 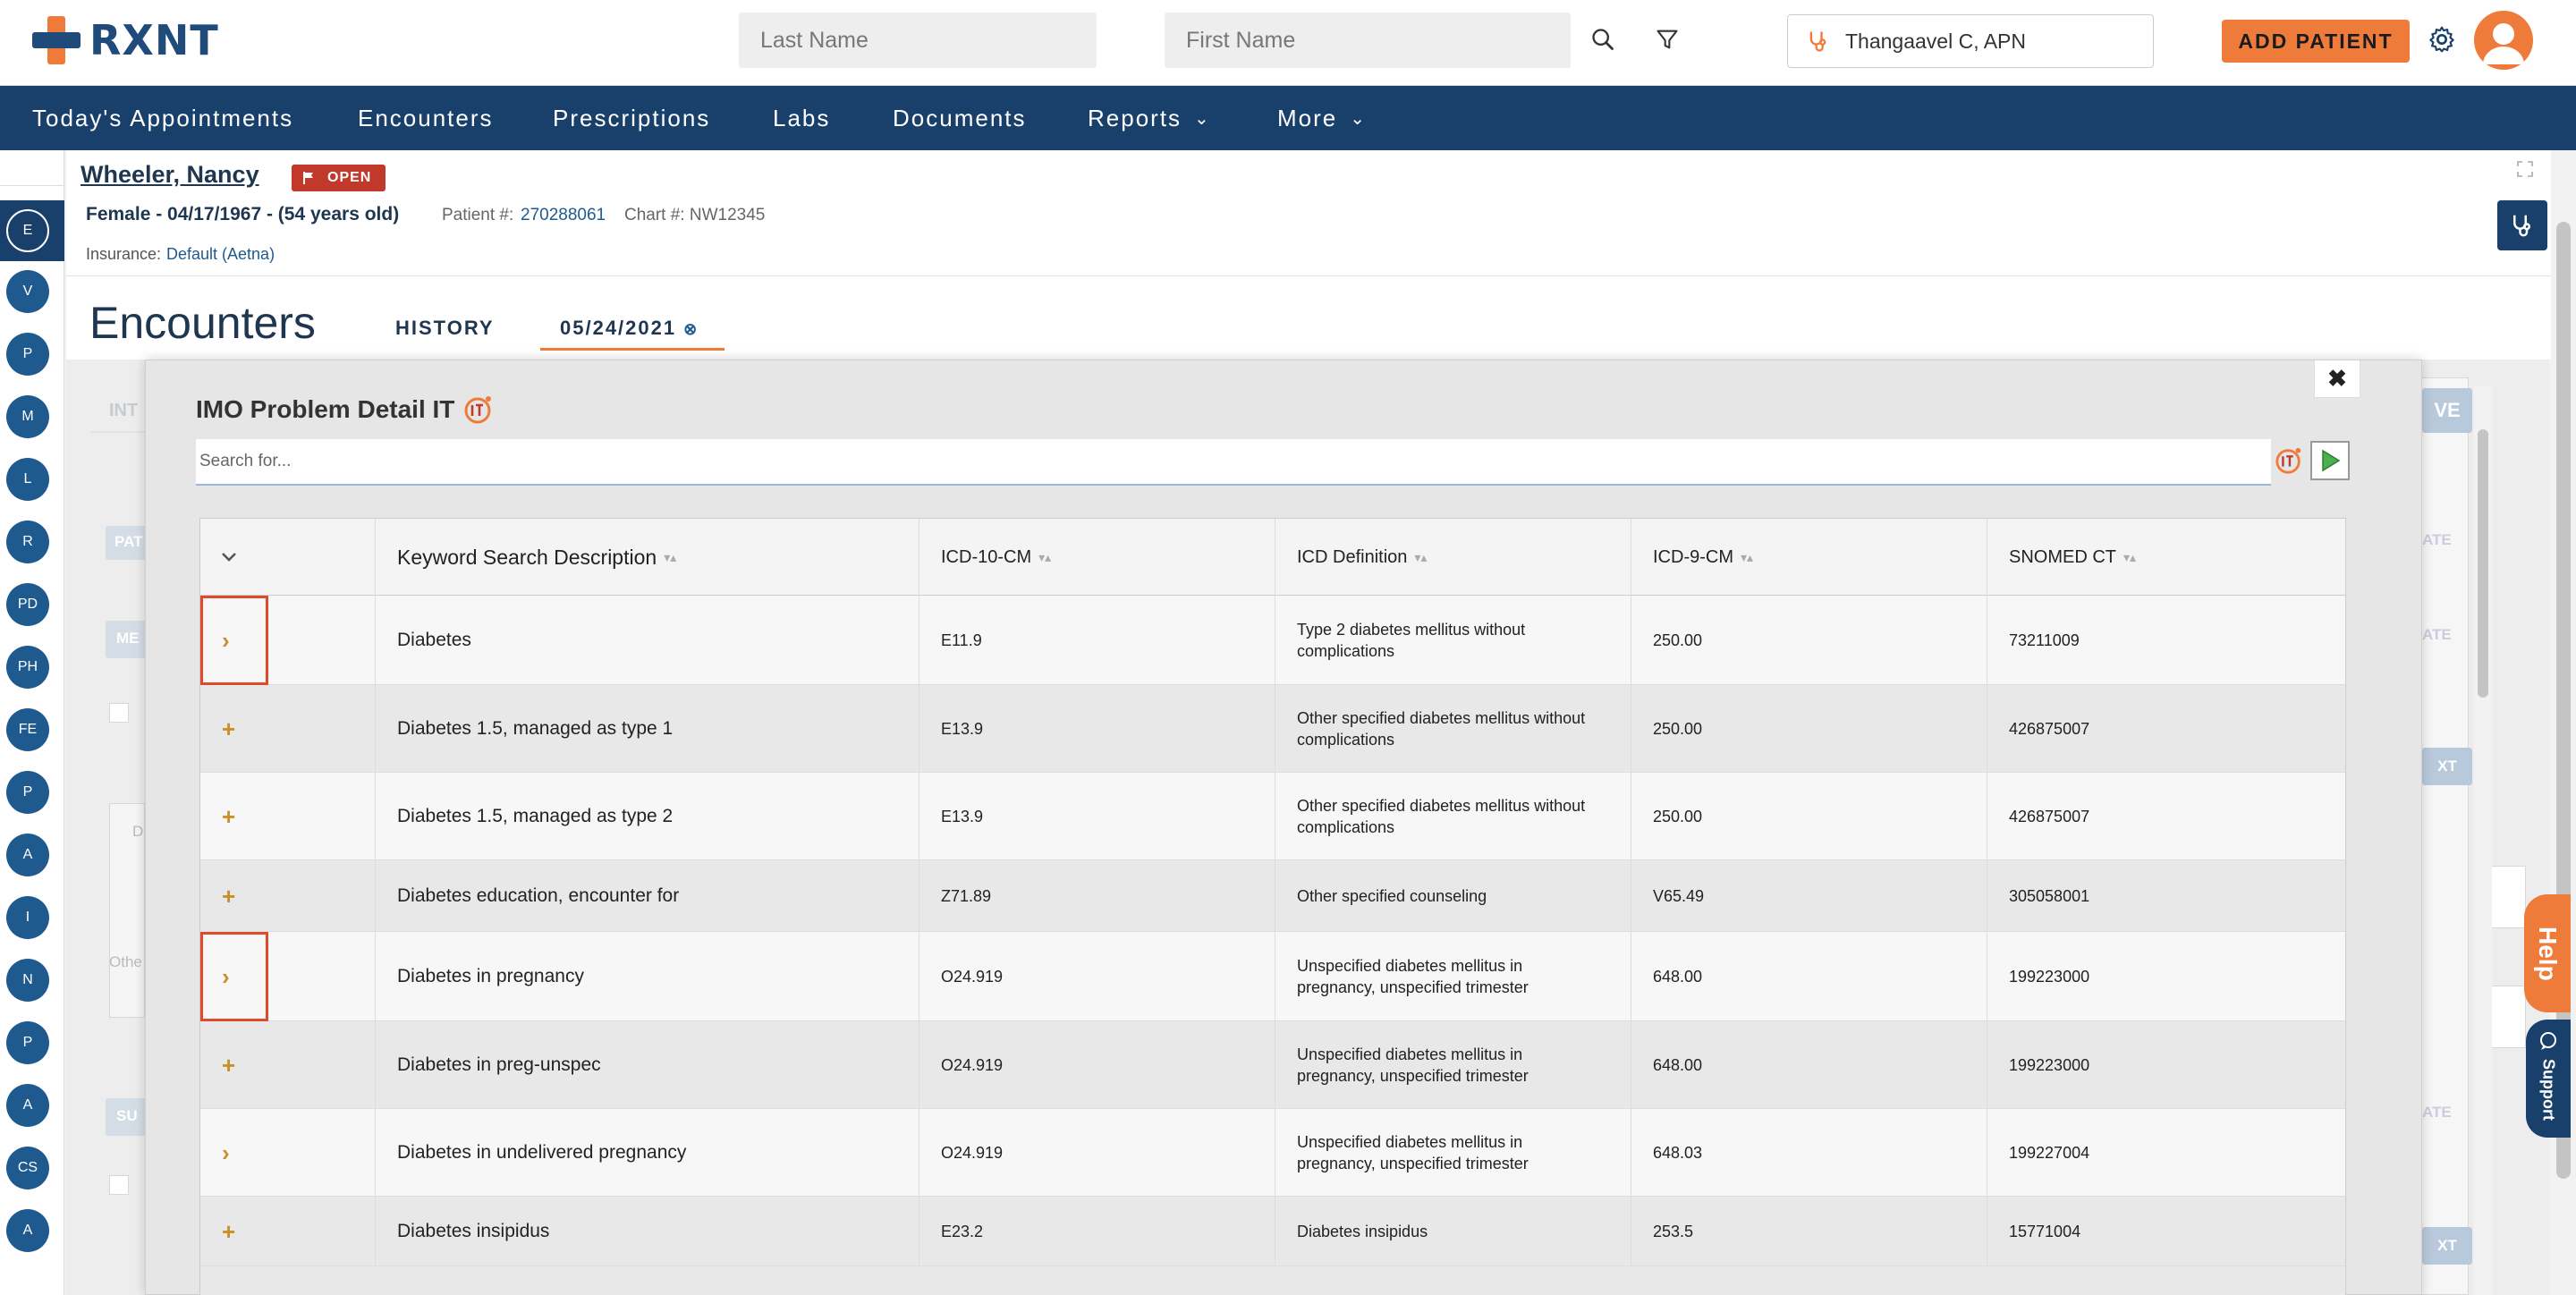 What do you see at coordinates (1233, 462) in the screenshot?
I see `problem-search-input` at bounding box center [1233, 462].